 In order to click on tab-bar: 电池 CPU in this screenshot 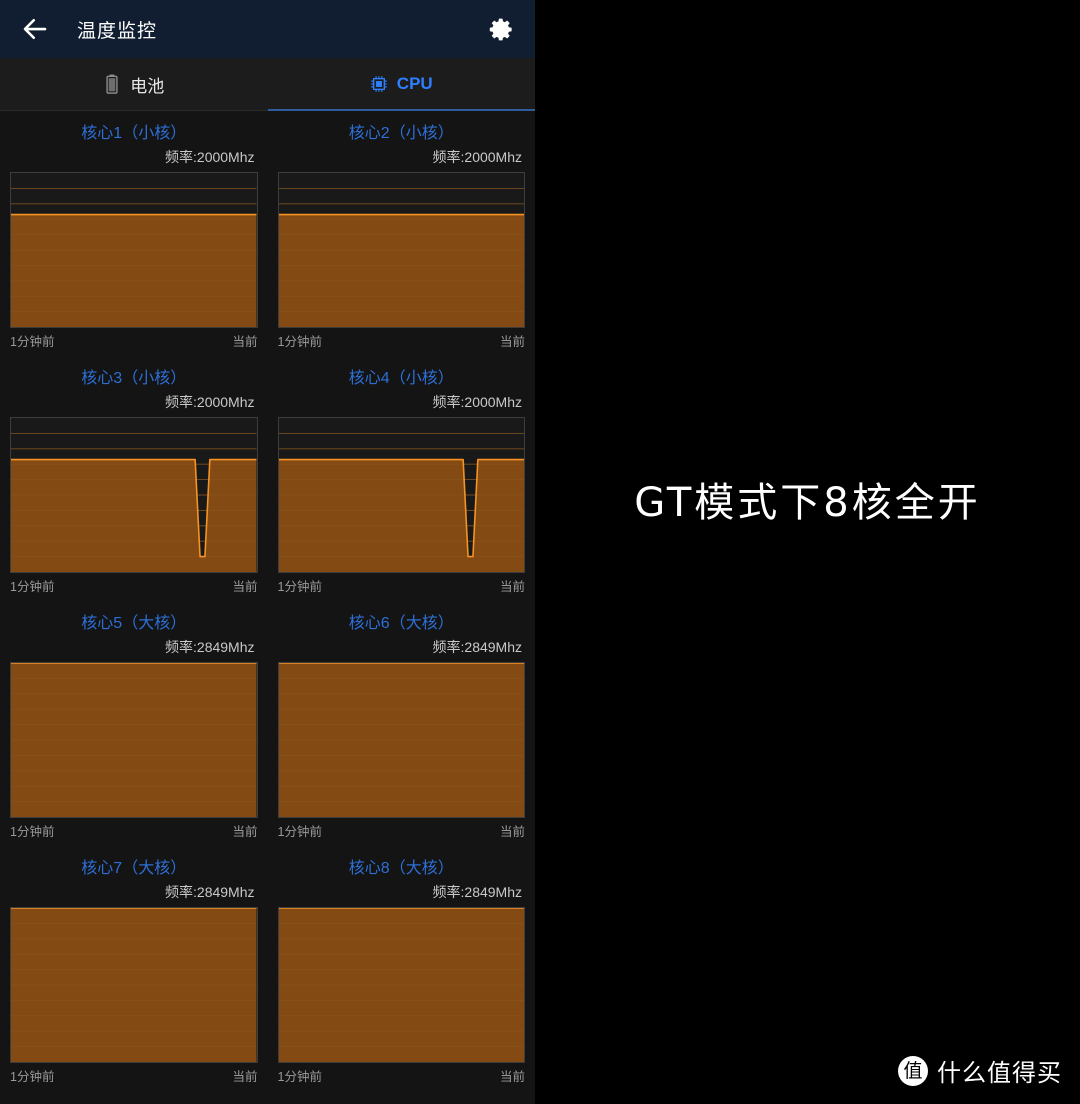, I will do `click(267, 84)`.